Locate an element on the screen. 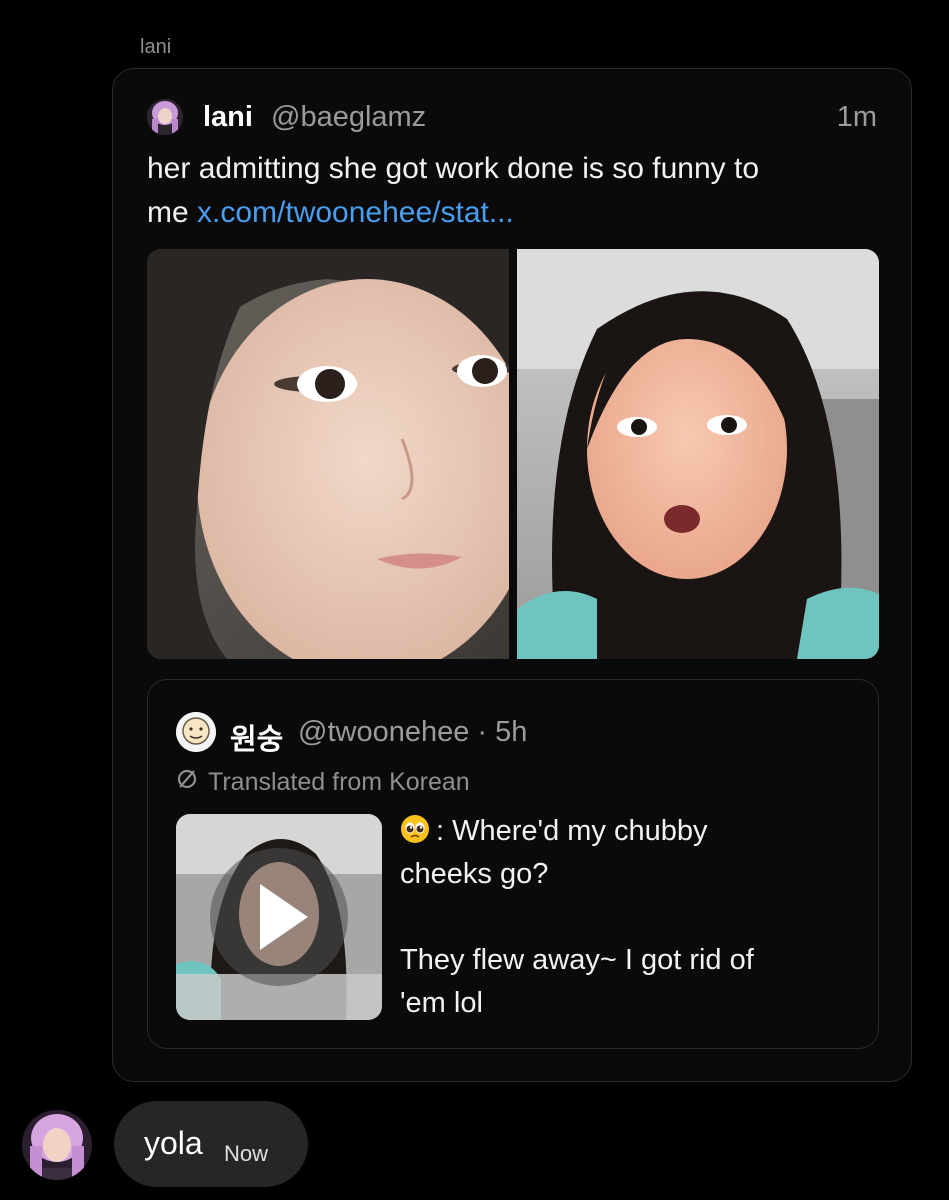 The width and height of the screenshot is (949, 1200). post-header: lani @baeglamz 1m is located at coordinates (512, 117).